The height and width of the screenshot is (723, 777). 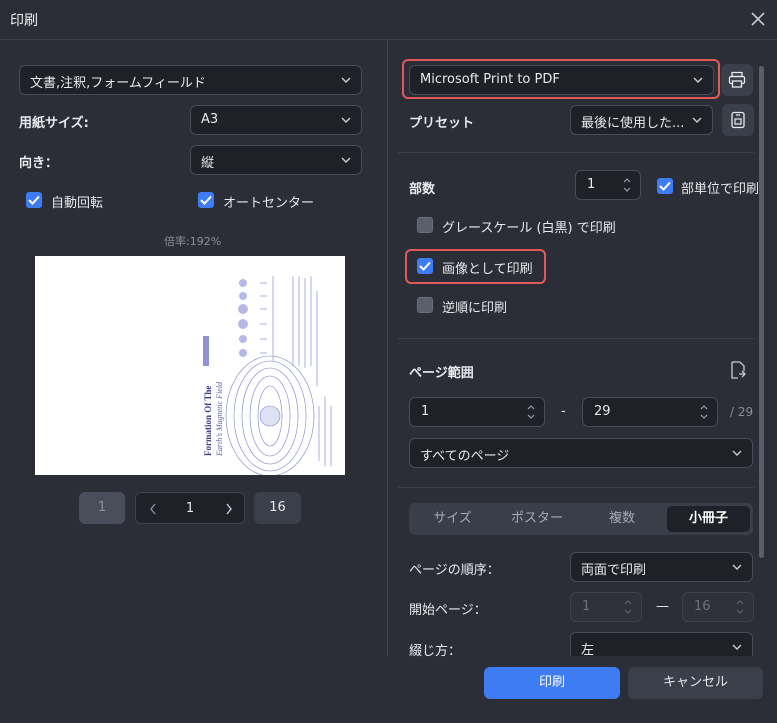 What do you see at coordinates (208, 163) in the screenshot?
I see `orientation-value: 縦` at bounding box center [208, 163].